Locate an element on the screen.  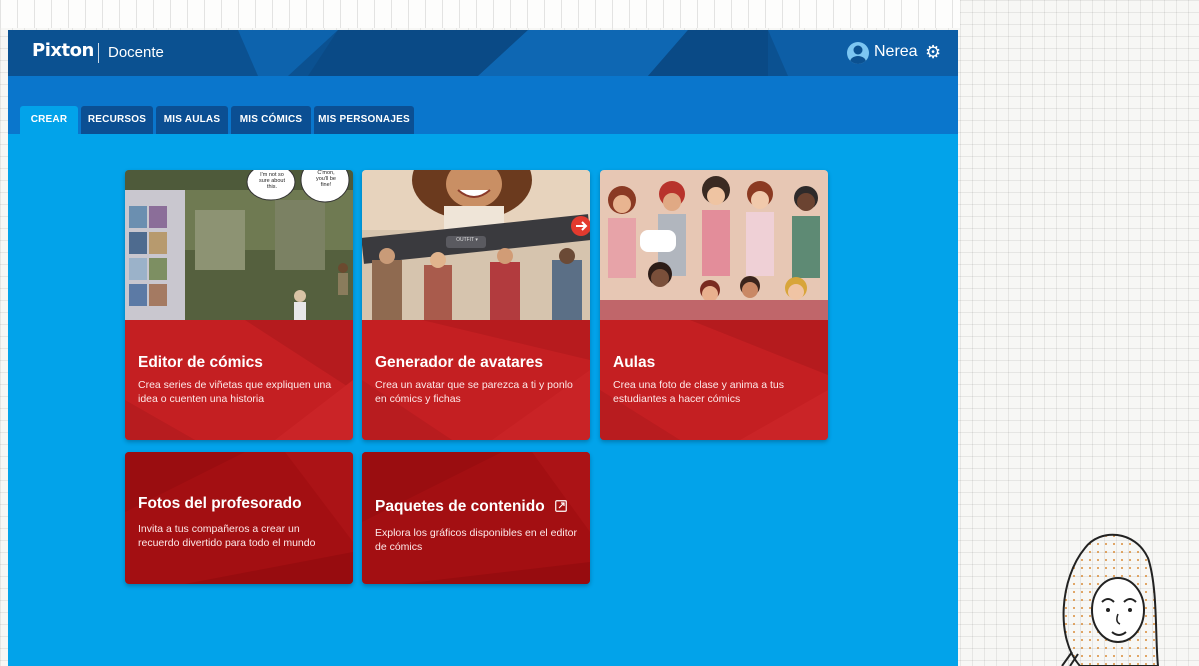
tab-recursos: RECURSOS is located at coordinates (117, 120).